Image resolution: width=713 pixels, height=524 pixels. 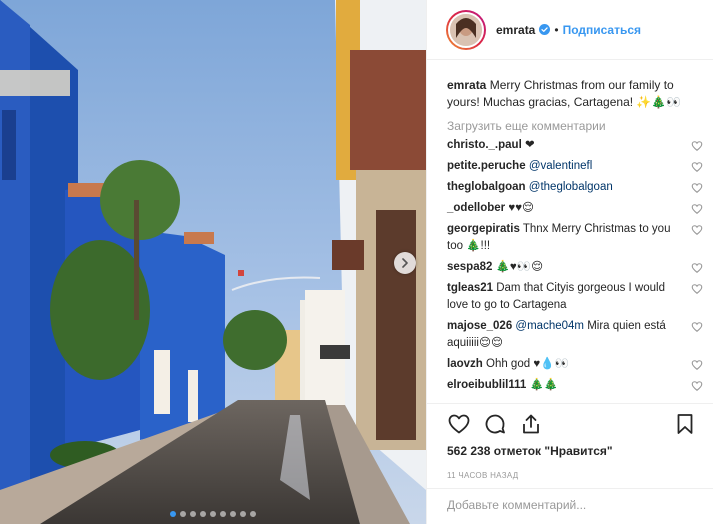 I want to click on comment-row: _odellober ♥♥😌, so click(x=575, y=208).